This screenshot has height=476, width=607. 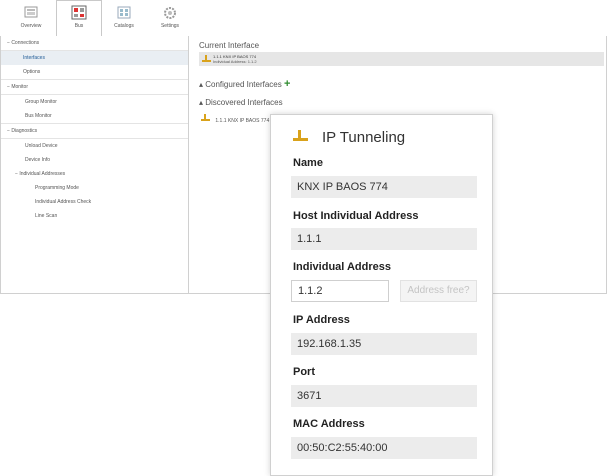 I want to click on section-connections: − Connections, so click(x=94, y=43).